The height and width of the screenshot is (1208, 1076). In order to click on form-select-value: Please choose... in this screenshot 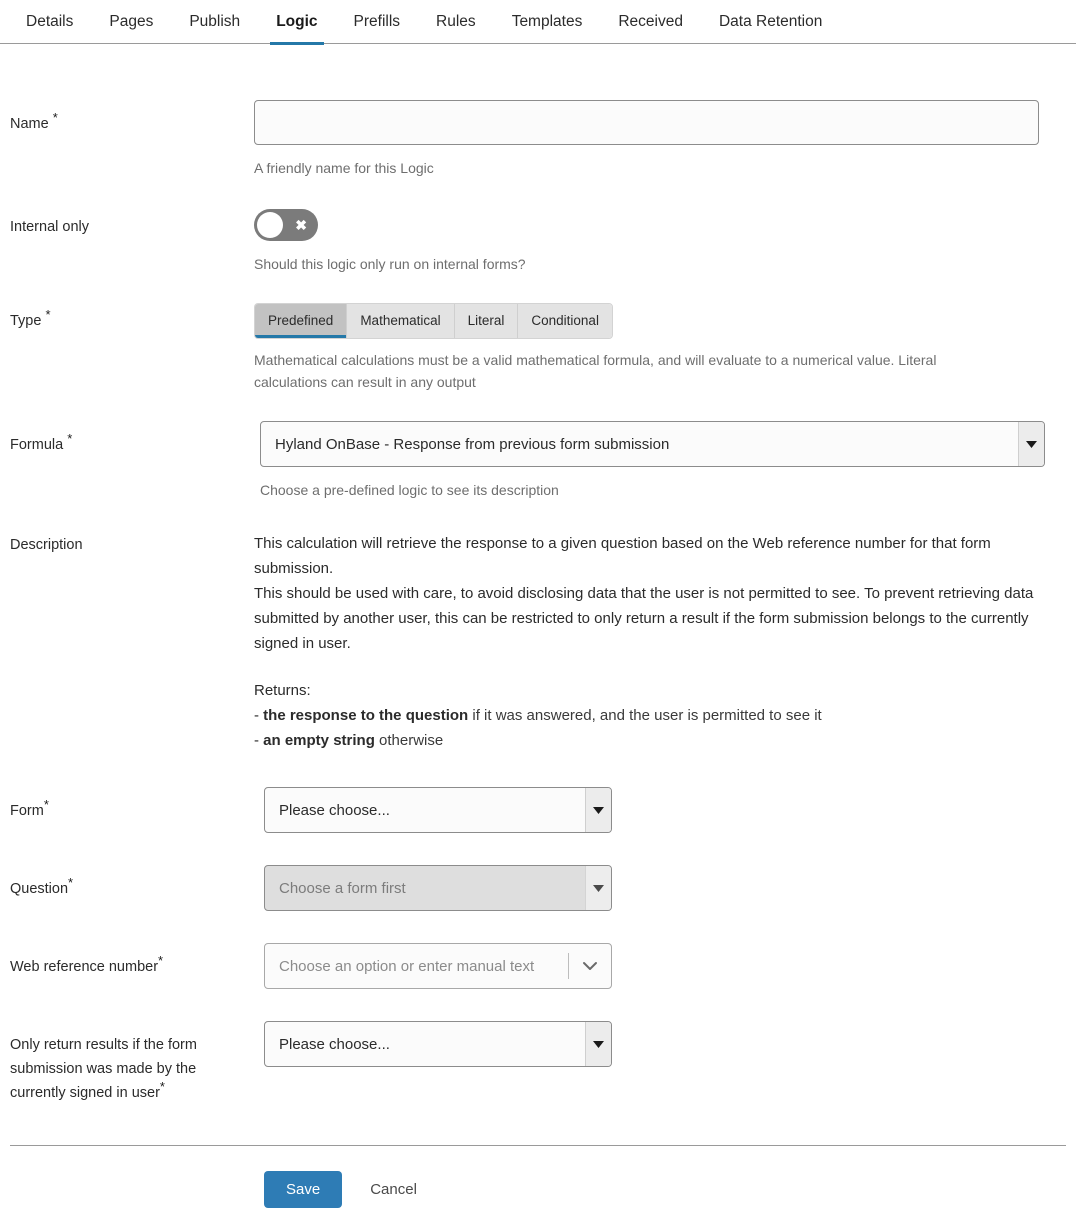, I will do `click(334, 810)`.